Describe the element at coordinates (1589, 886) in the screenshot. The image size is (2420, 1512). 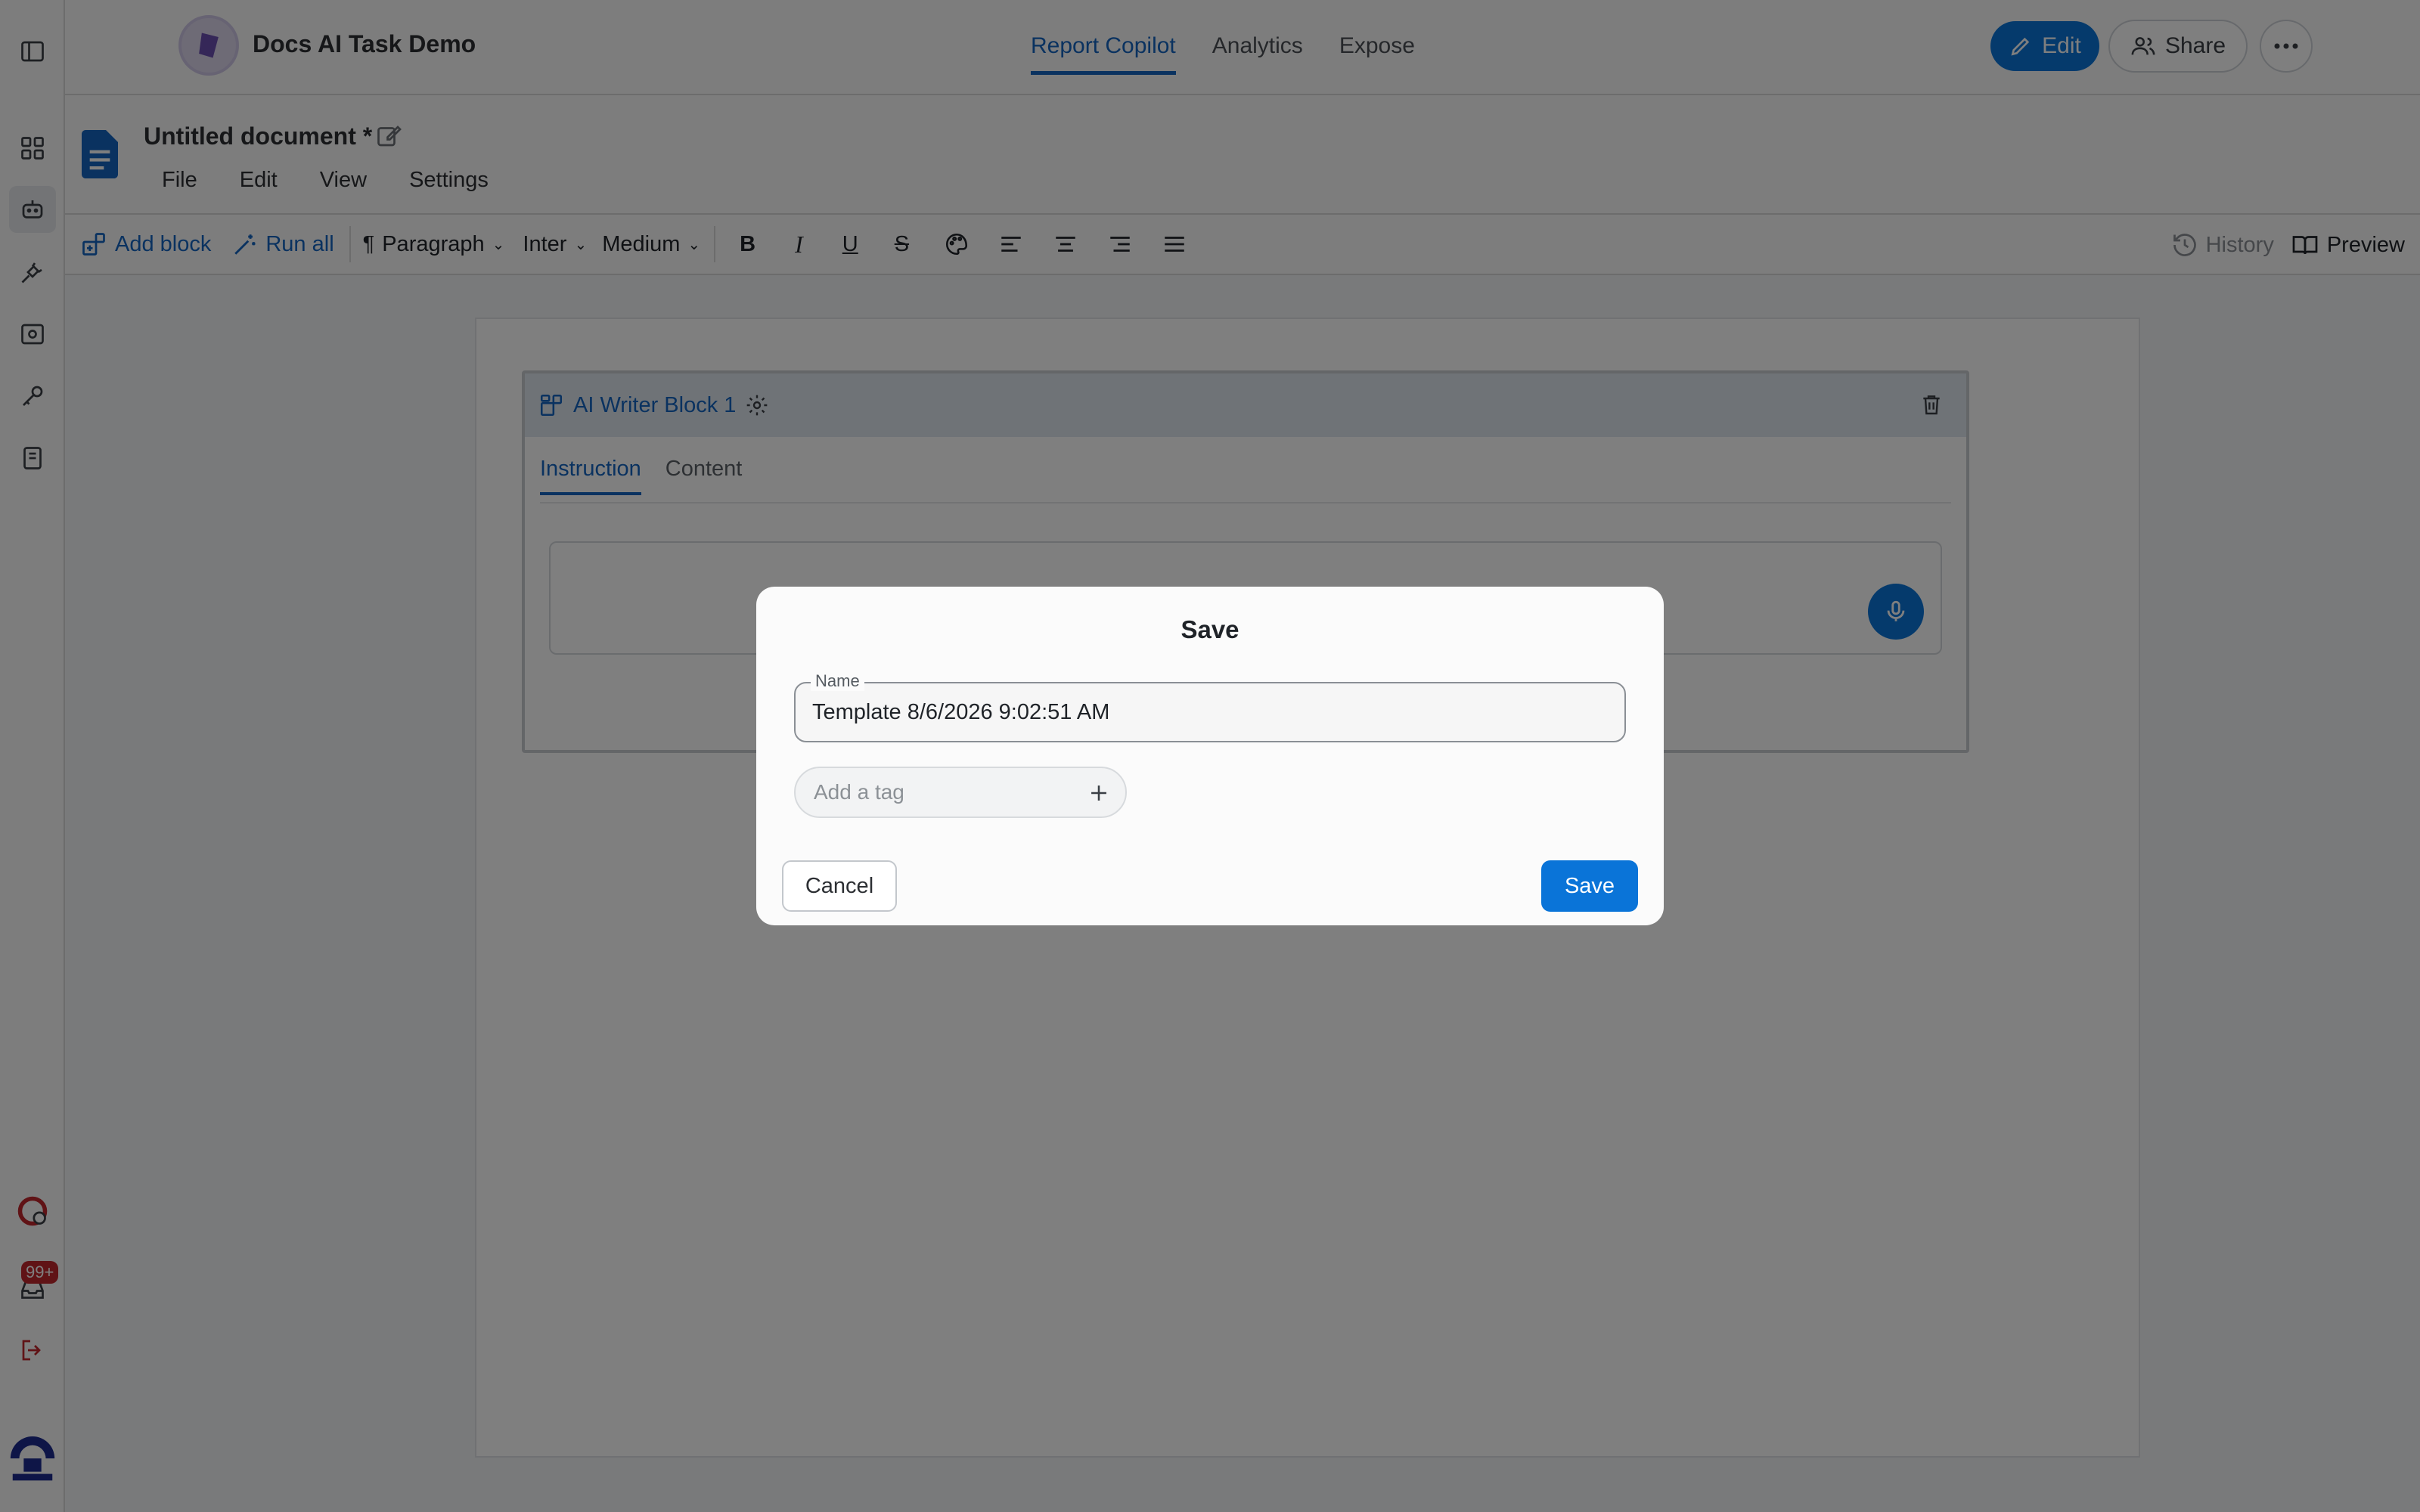
I see `save-button: Save` at that location.